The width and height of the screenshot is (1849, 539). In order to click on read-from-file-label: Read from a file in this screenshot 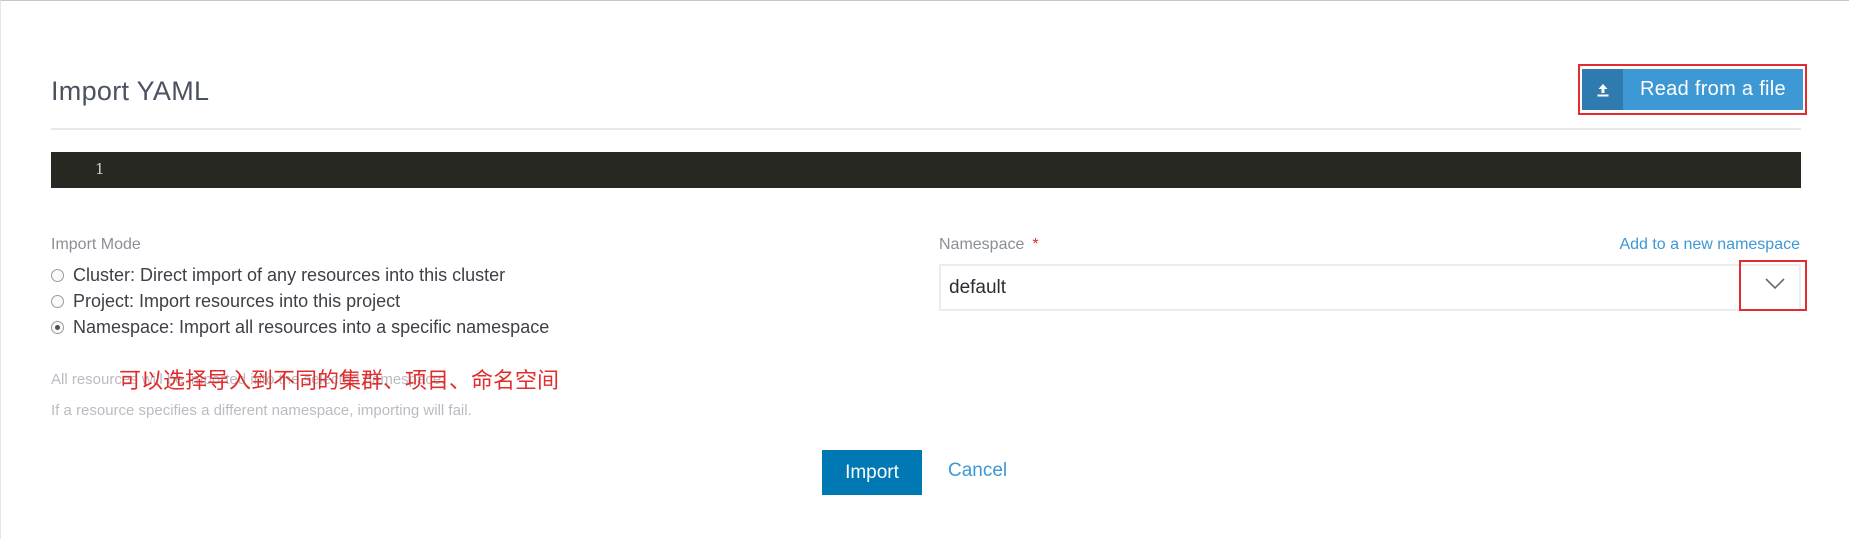, I will do `click(1713, 89)`.